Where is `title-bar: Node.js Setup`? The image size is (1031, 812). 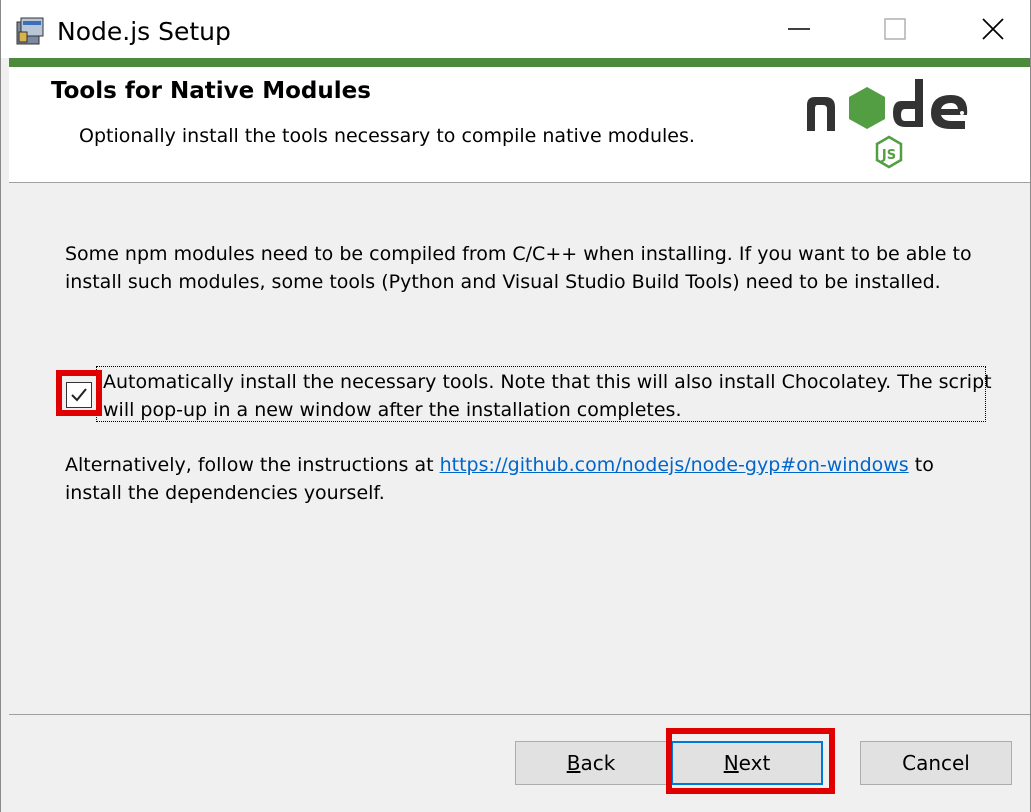 title-bar: Node.js Setup is located at coordinates (515, 29).